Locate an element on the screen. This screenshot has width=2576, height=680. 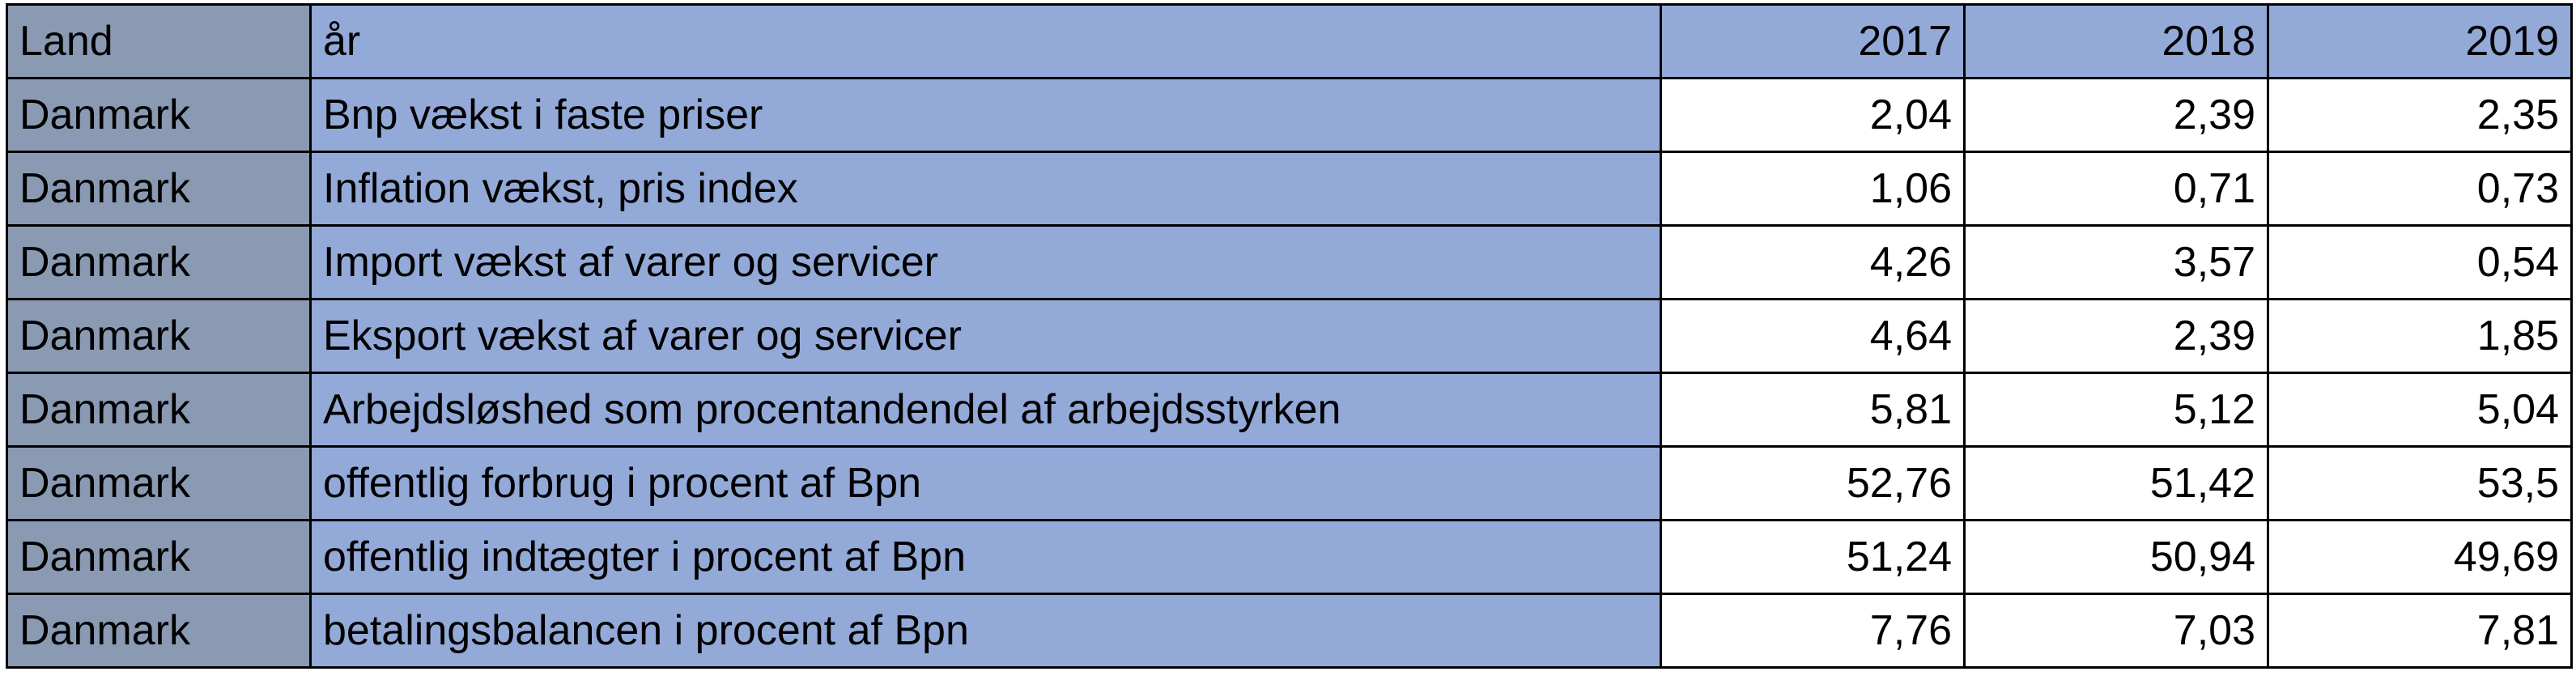
cell-value: 3,57 is located at coordinates (2116, 262).